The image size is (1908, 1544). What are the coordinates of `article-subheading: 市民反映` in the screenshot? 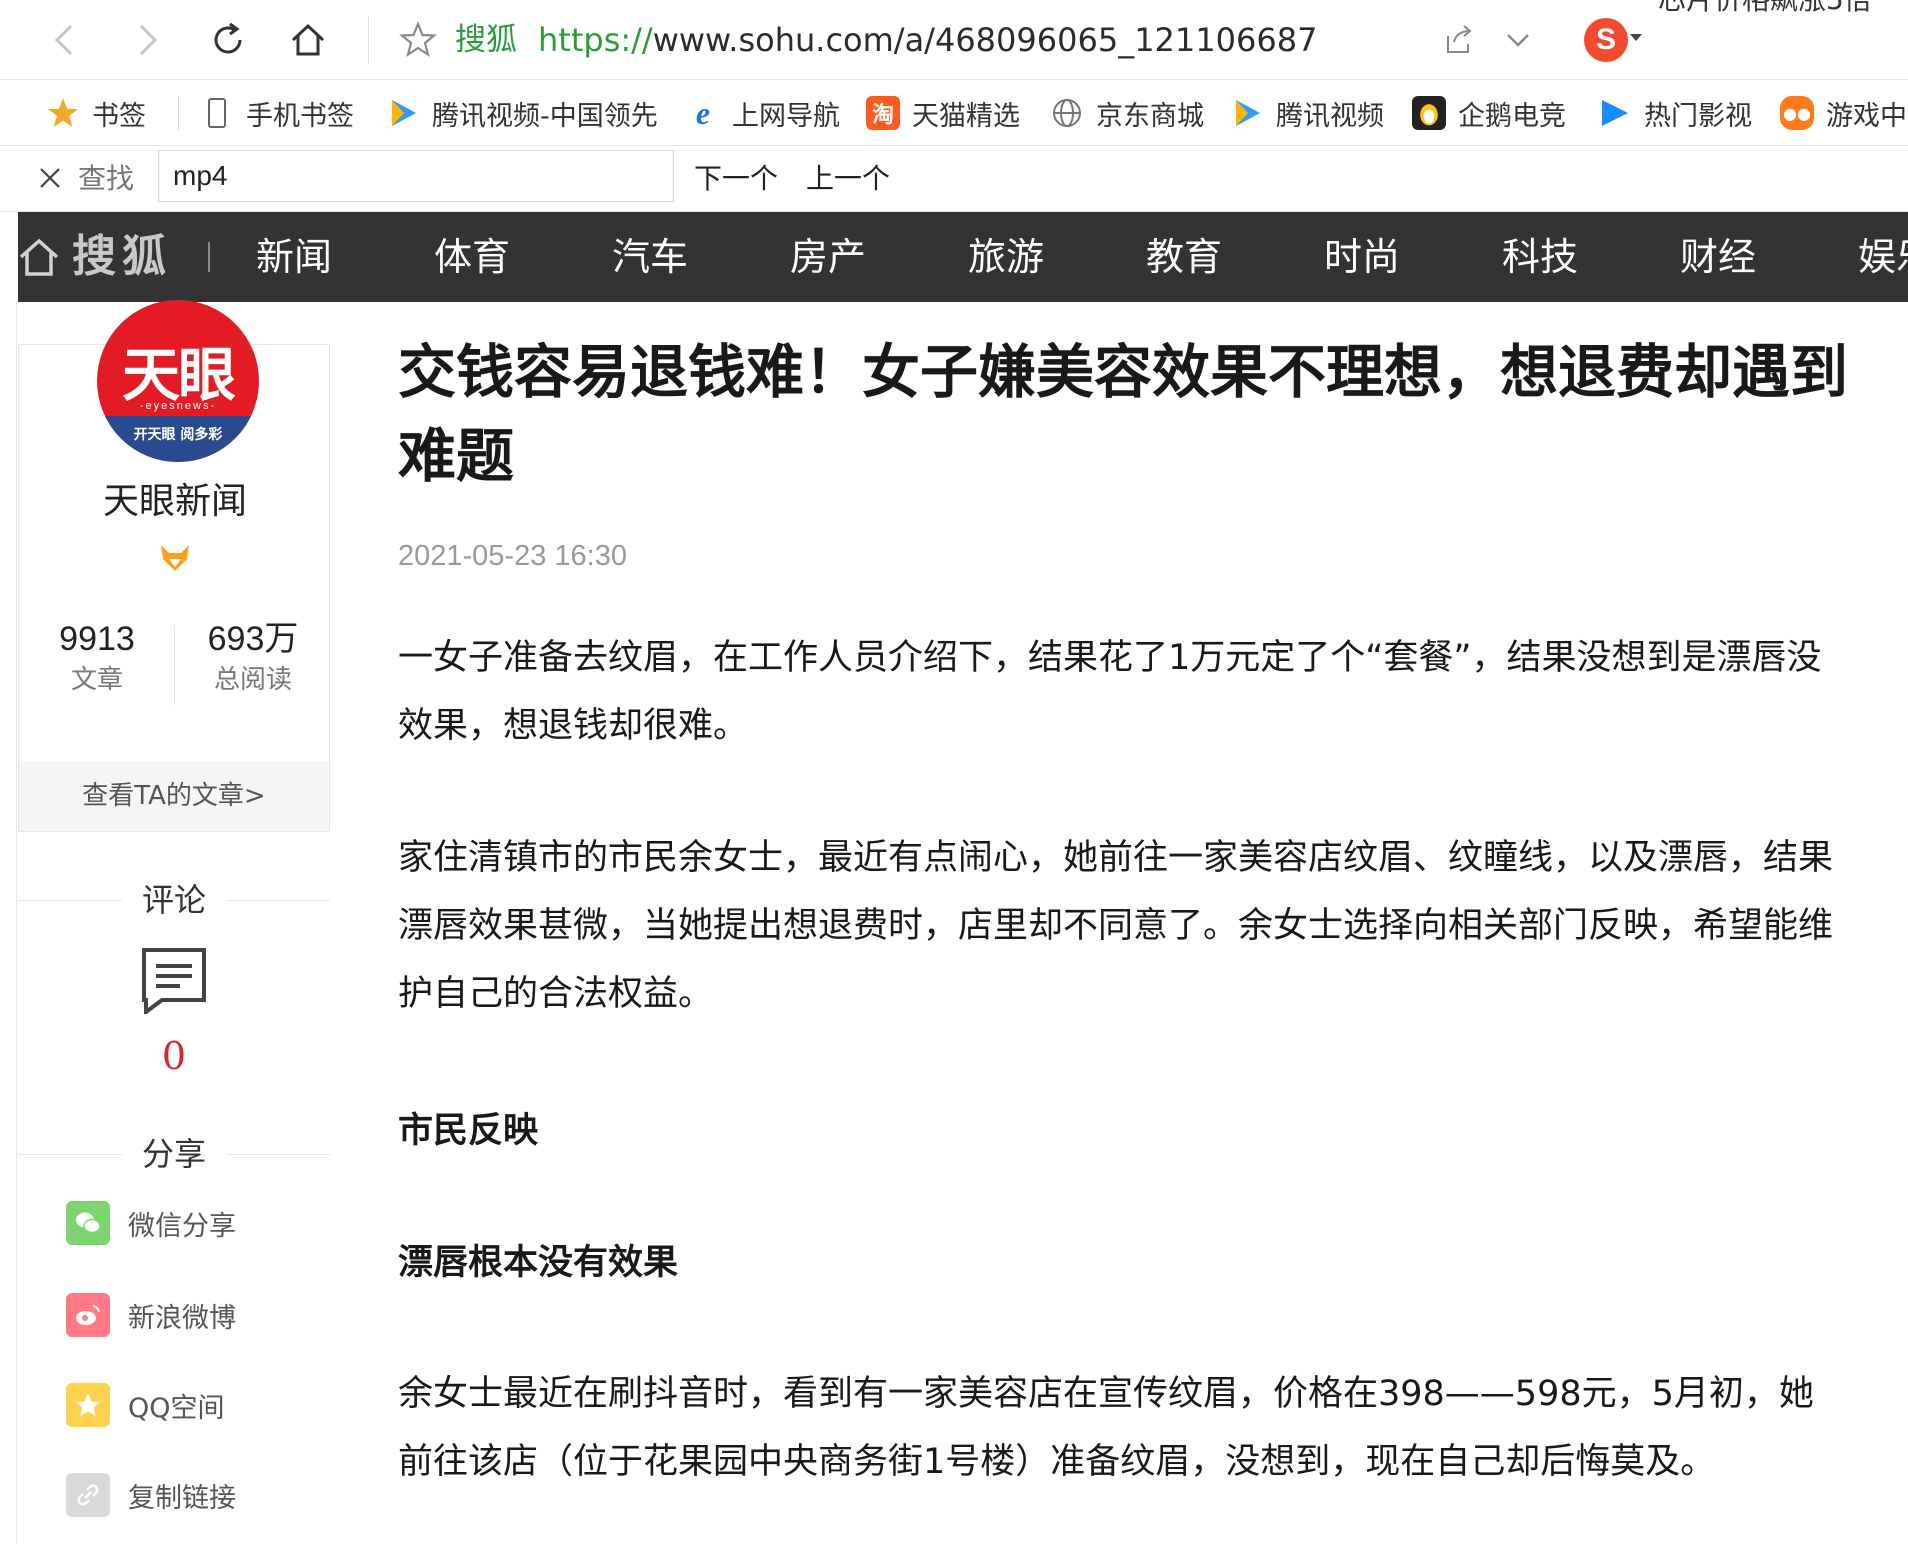 It's located at (468, 1131).